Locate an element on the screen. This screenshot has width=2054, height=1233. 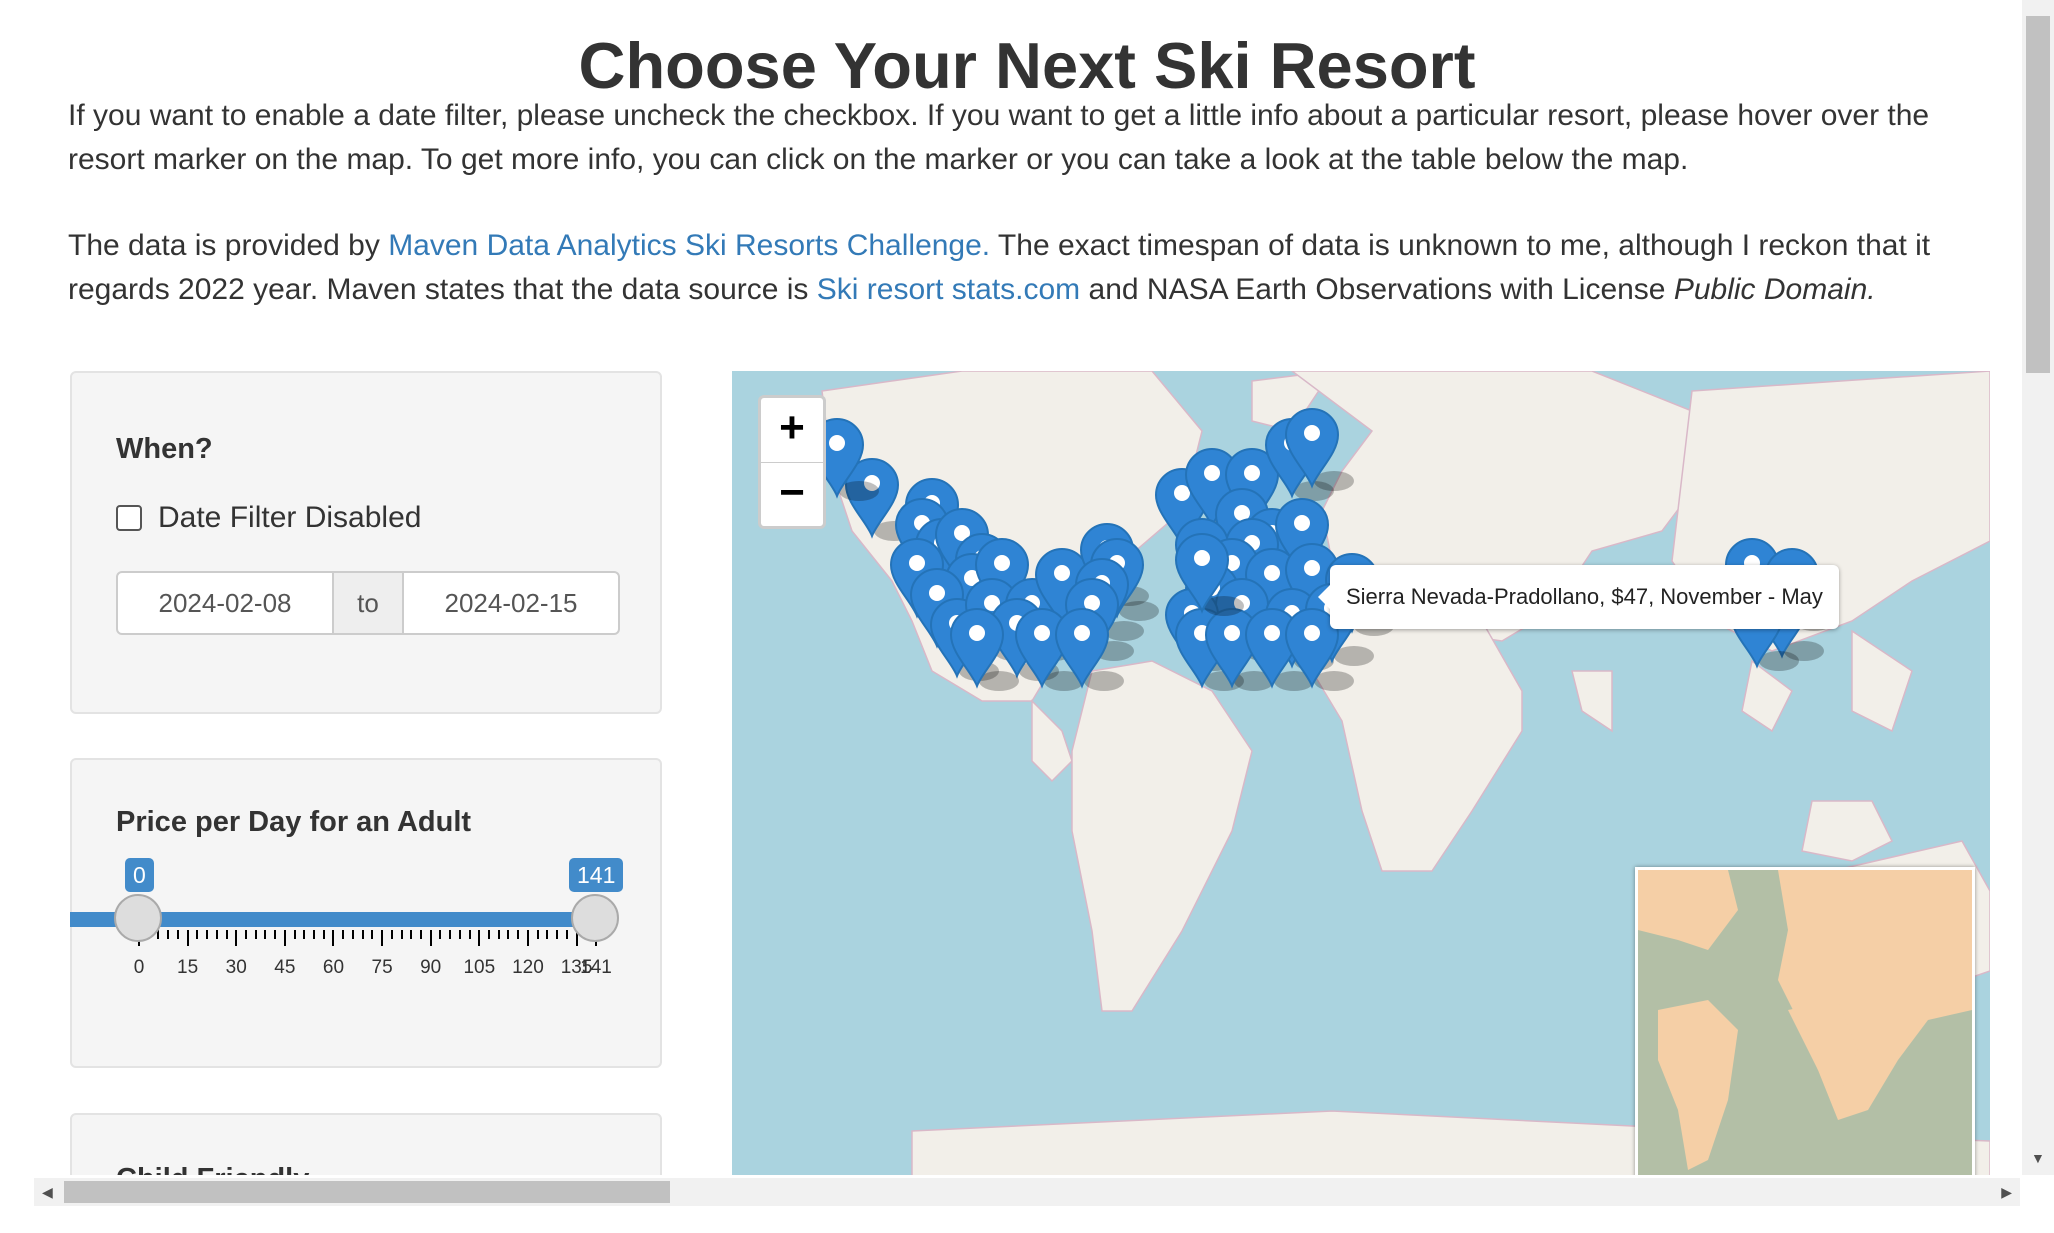
price-label: Price per Day for an Adult is located at coordinates (294, 822).